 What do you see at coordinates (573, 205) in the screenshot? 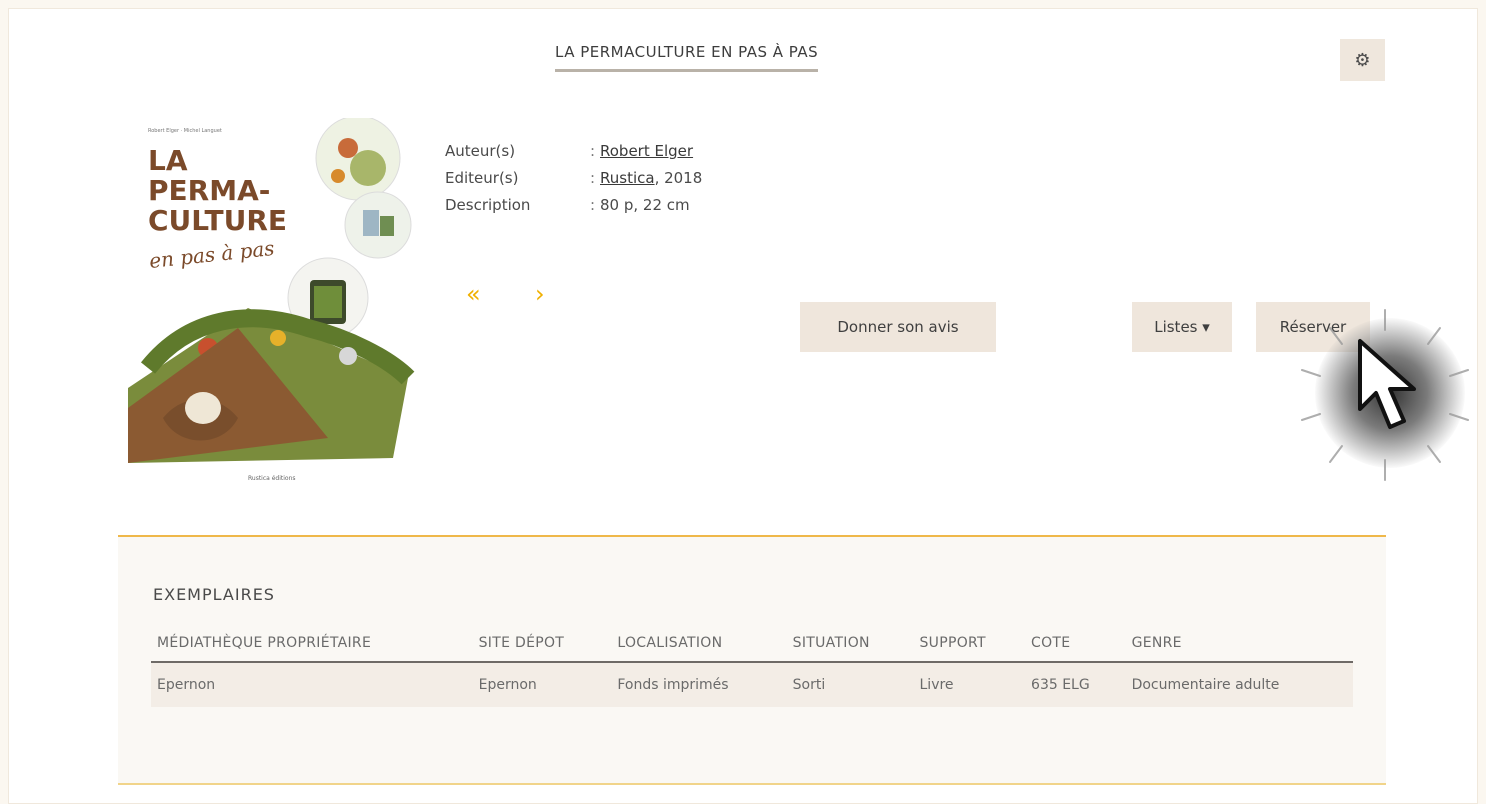
I see `meta-row-description: Description : 80 p, 22 cm` at bounding box center [573, 205].